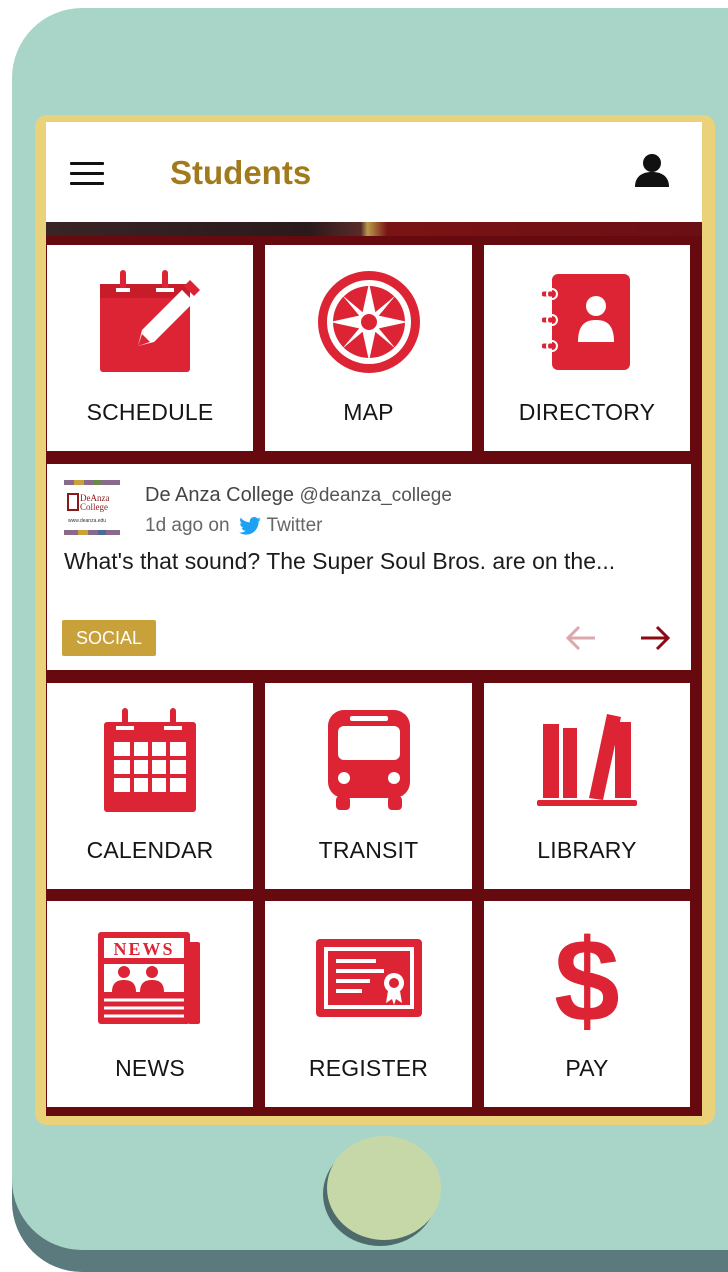 The width and height of the screenshot is (728, 1272). I want to click on dollar-icon: $, so click(587, 978).